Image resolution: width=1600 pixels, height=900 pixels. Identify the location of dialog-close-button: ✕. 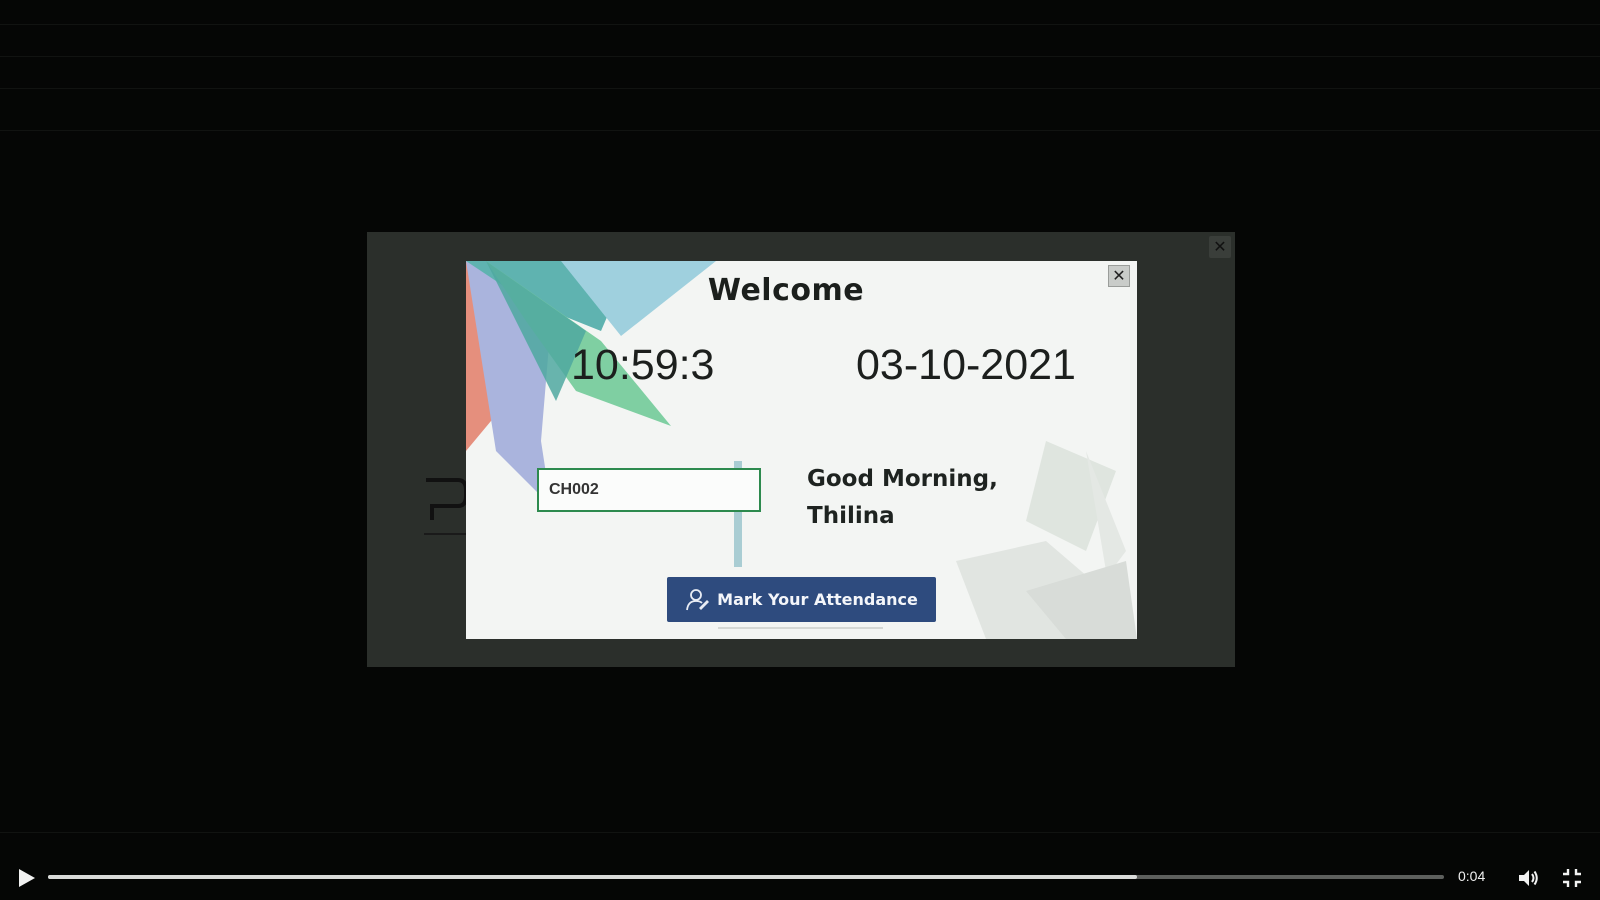
(1119, 276).